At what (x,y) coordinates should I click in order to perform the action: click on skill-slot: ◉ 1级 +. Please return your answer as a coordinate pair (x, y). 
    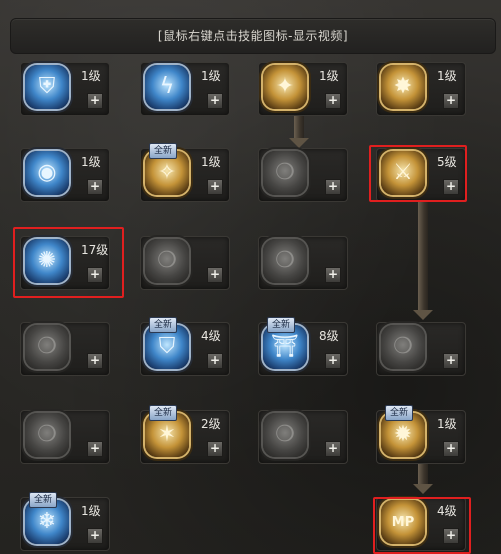
    Looking at the image, I should click on (65, 175).